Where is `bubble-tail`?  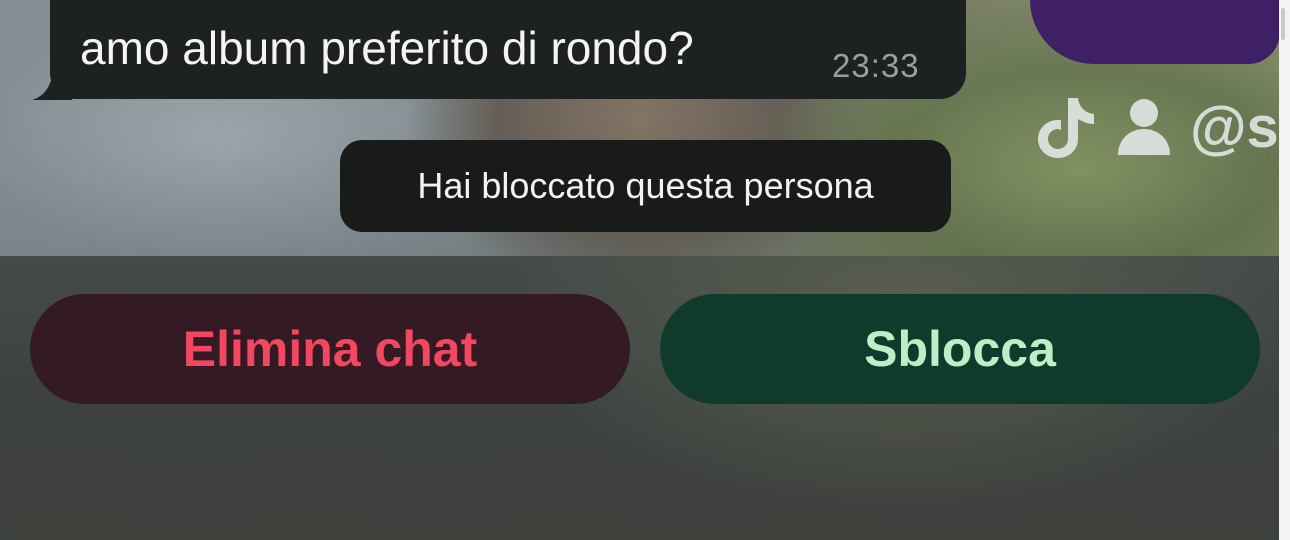 bubble-tail is located at coordinates (52, 83).